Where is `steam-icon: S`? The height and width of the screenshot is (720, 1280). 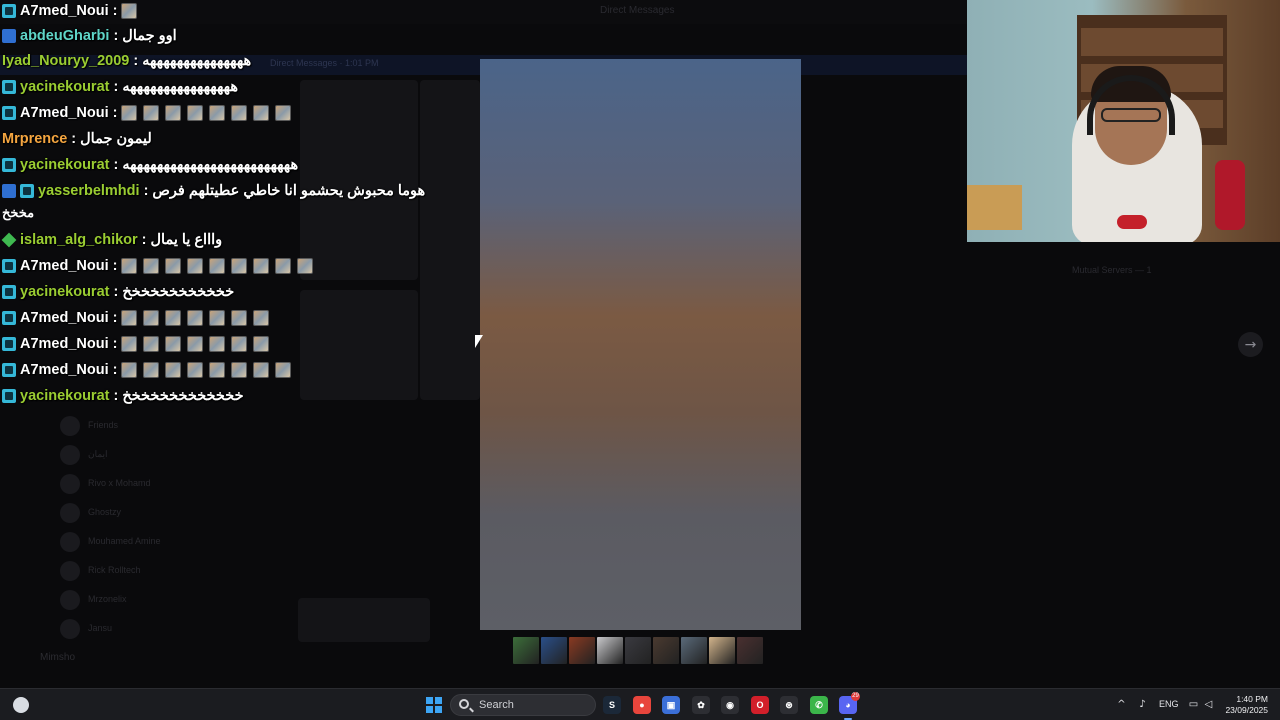 steam-icon: S is located at coordinates (612, 705).